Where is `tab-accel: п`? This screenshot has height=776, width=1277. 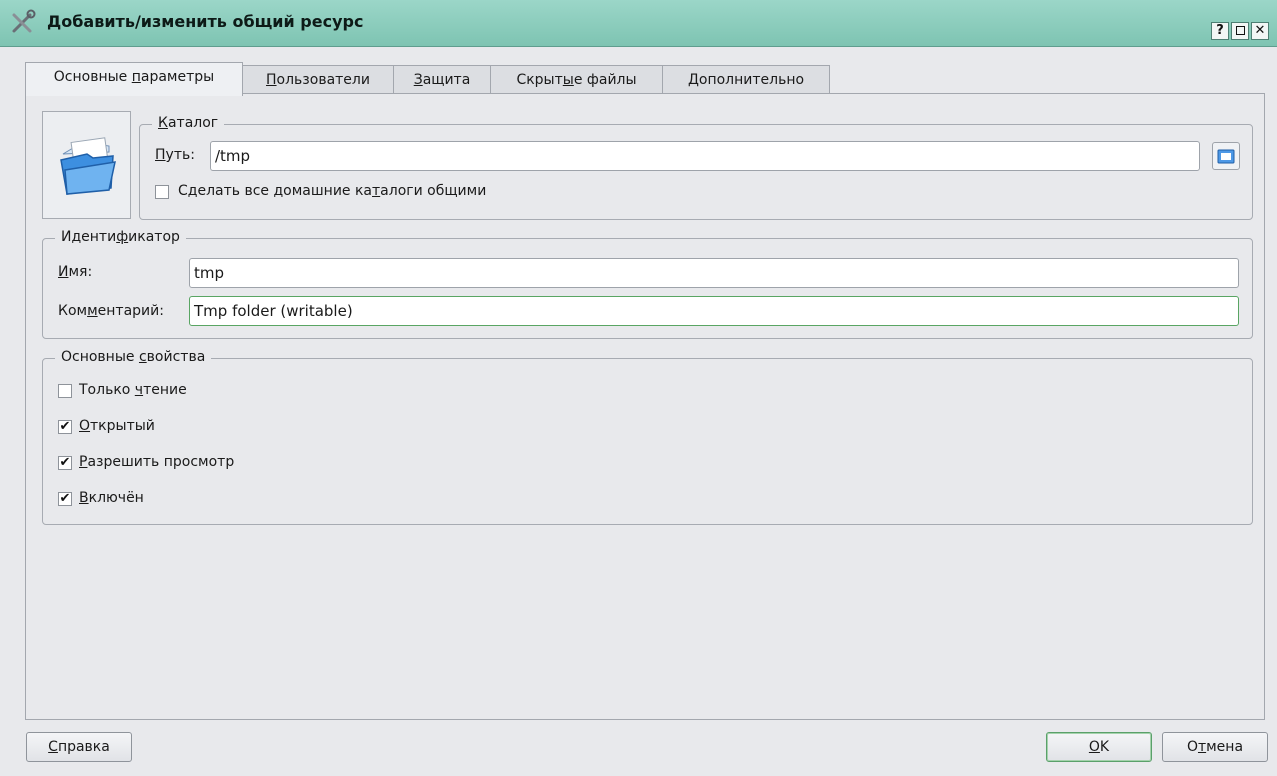
tab-accel: п is located at coordinates (136, 77).